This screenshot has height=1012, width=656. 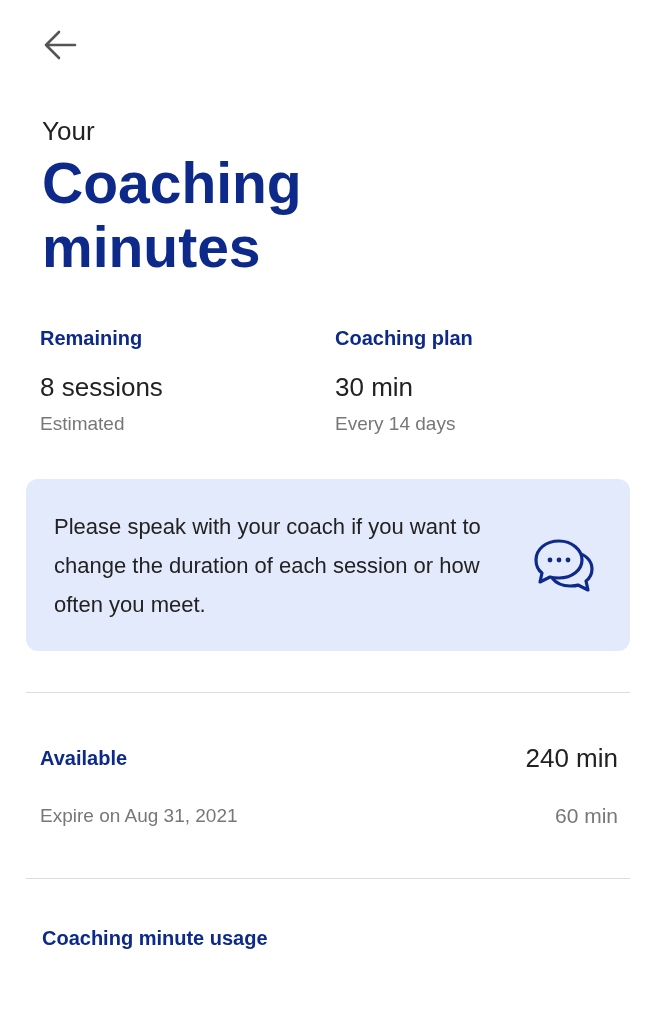 I want to click on summary-value: 30 min, so click(x=375, y=387).